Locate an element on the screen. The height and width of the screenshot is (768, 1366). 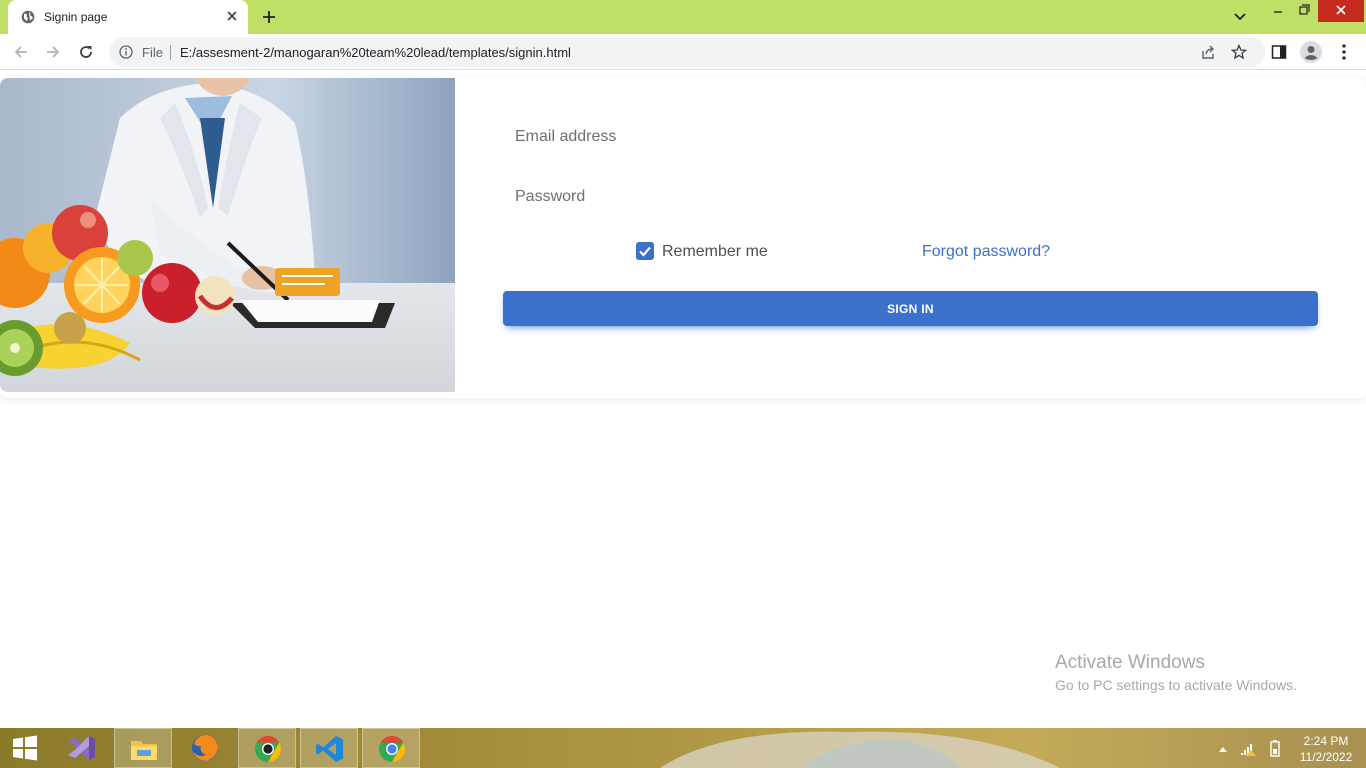
side-panel-icon is located at coordinates (1279, 52).